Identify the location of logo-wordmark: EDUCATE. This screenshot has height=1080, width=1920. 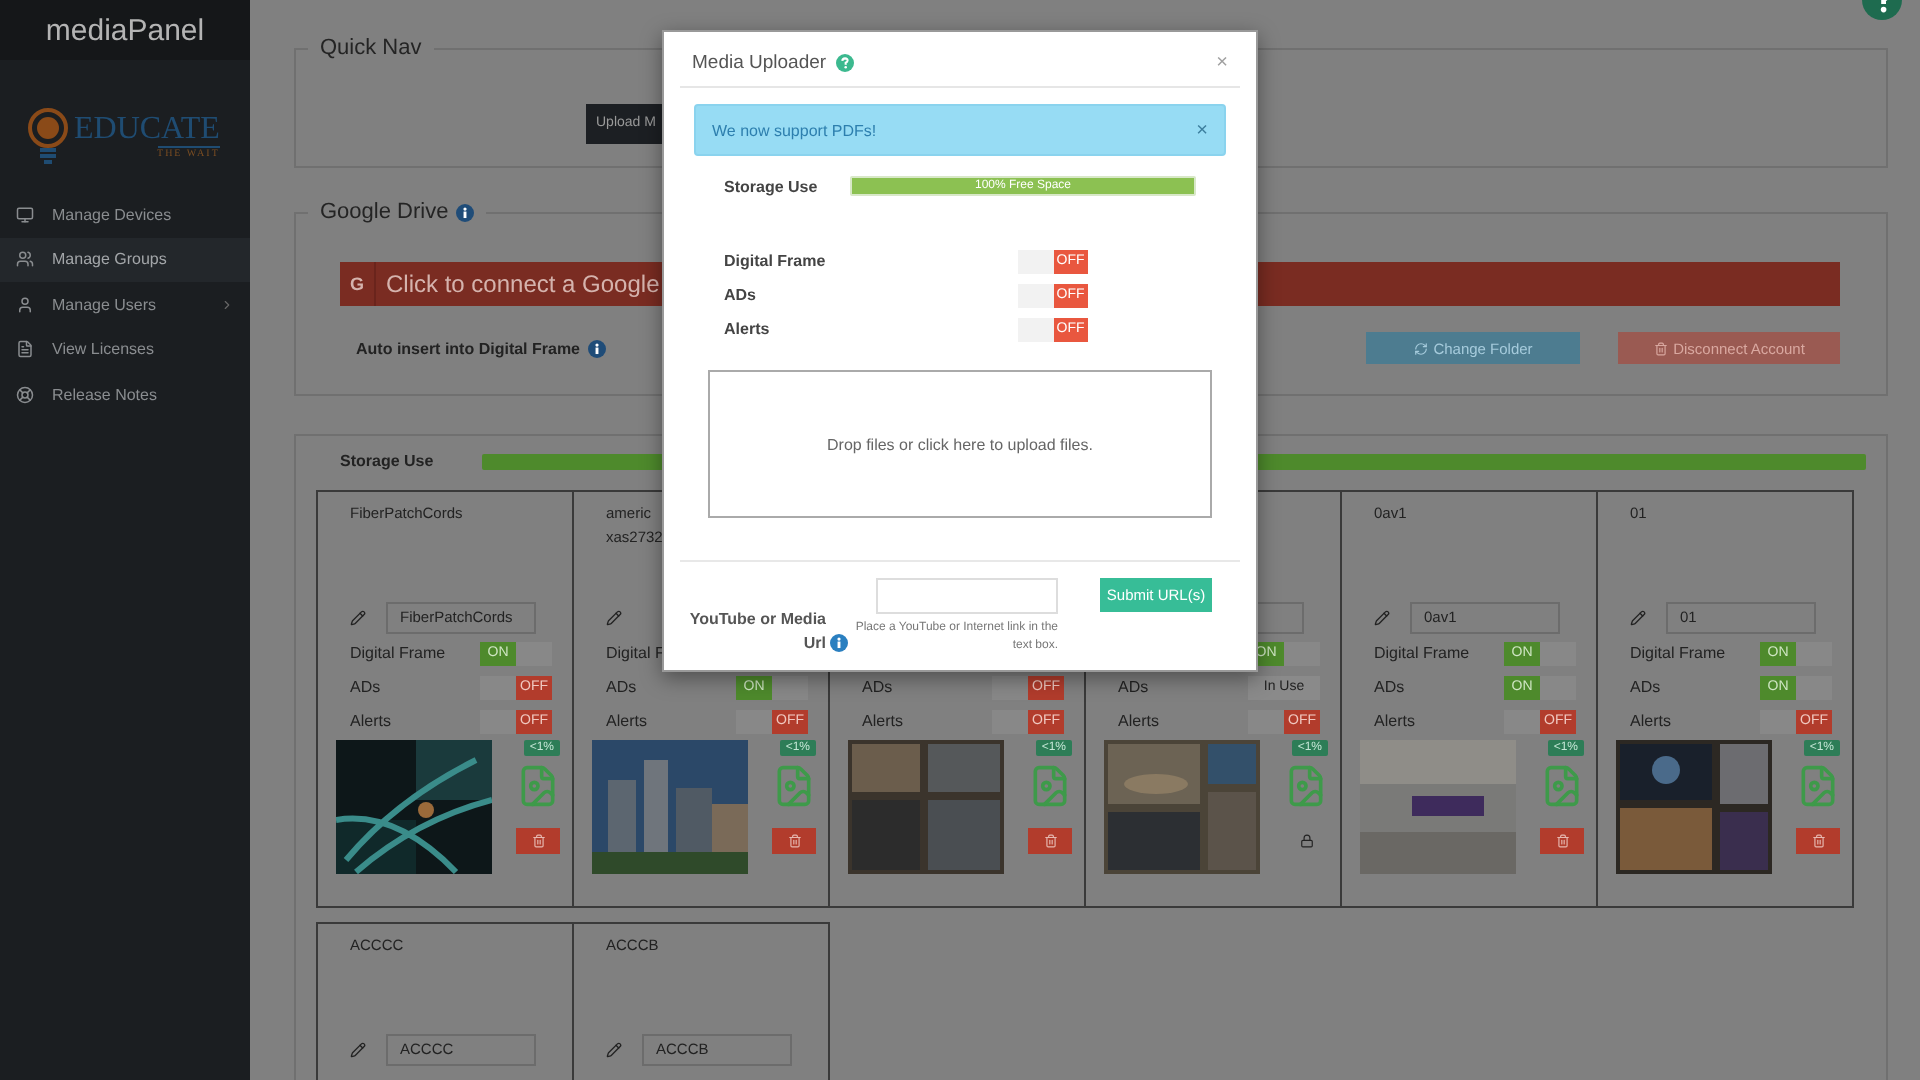
(147, 129).